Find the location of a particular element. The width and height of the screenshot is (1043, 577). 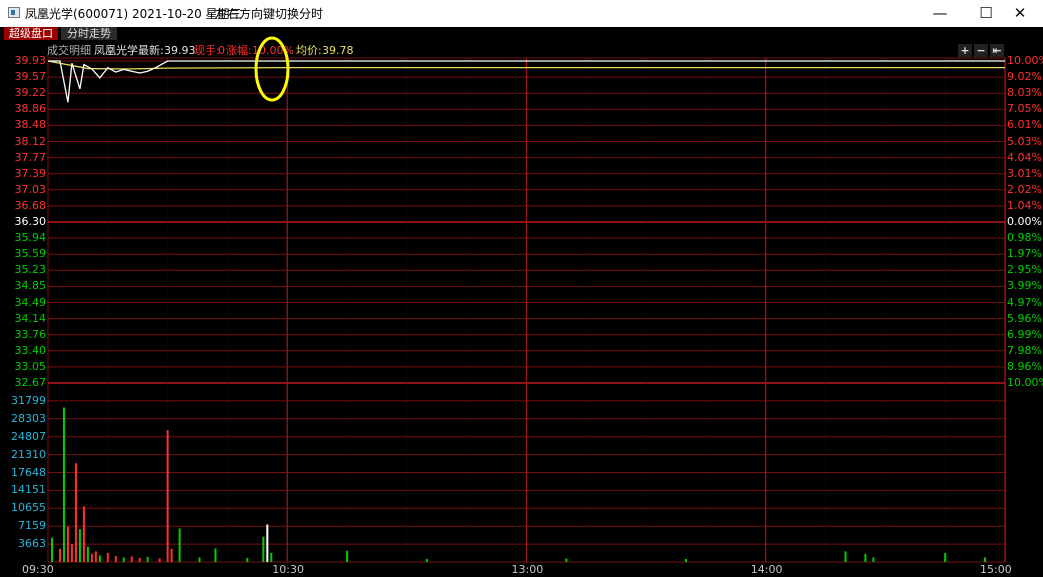

volume-tick: 31799 is located at coordinates (28, 400).